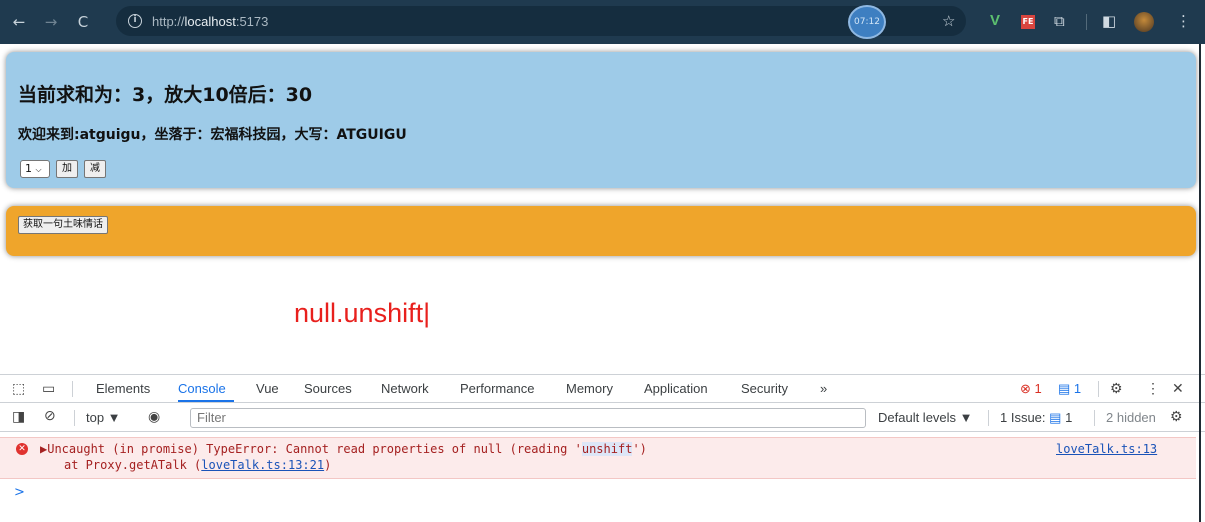 Image resolution: width=1205 pixels, height=522 pixels. I want to click on console-prompt-icon: >, so click(19, 492).